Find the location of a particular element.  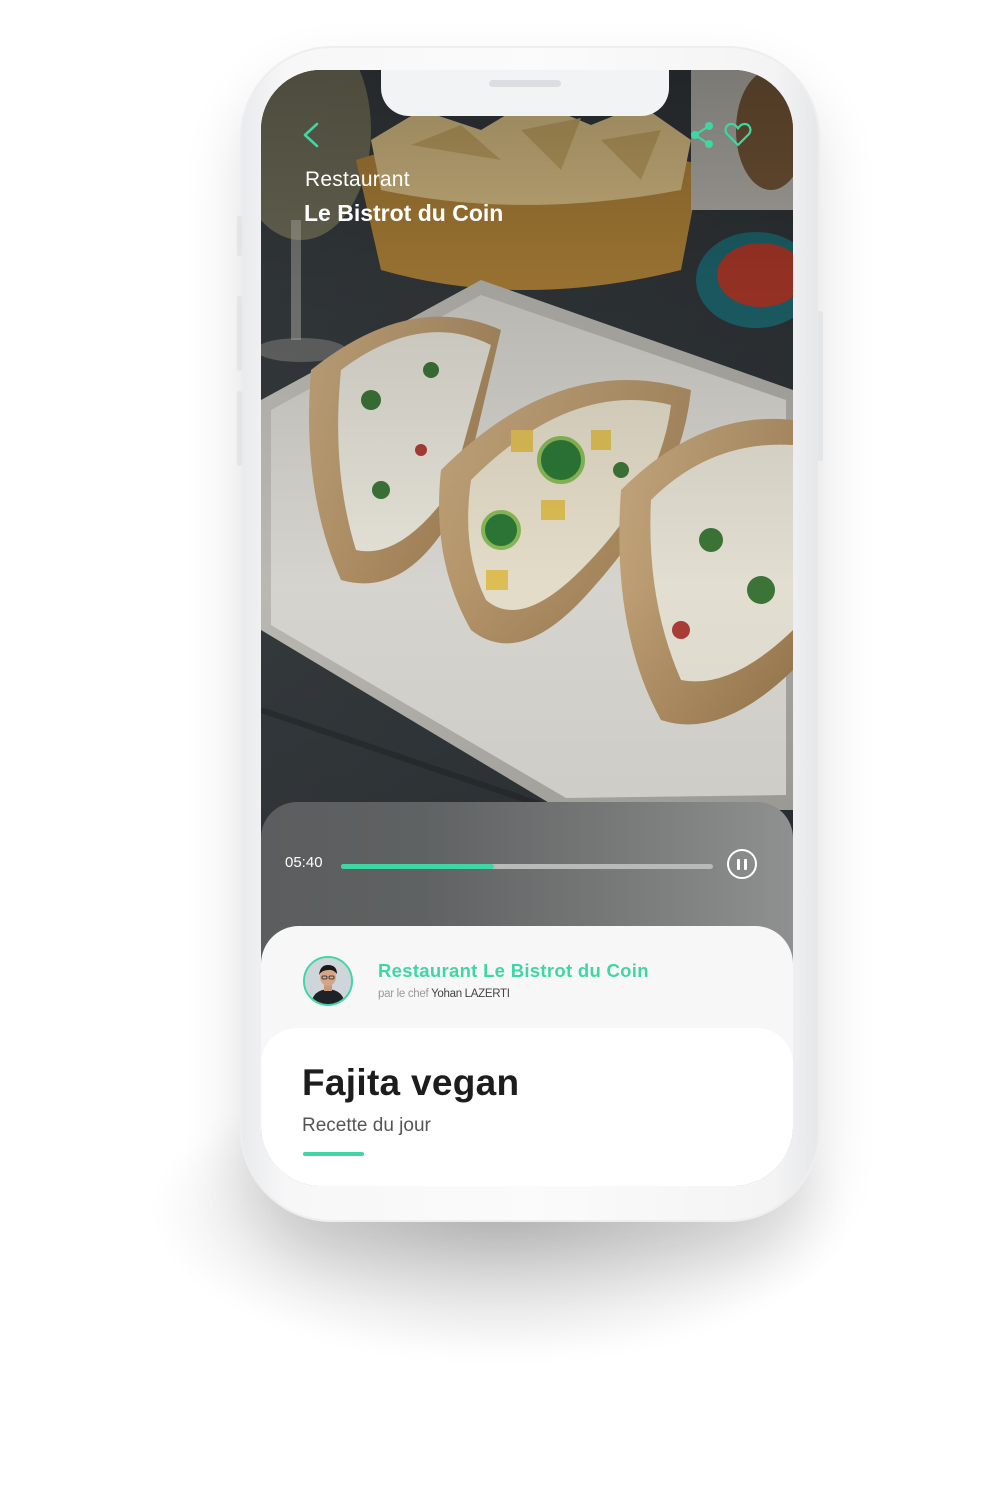

volume-up-button is located at coordinates (239, 333).